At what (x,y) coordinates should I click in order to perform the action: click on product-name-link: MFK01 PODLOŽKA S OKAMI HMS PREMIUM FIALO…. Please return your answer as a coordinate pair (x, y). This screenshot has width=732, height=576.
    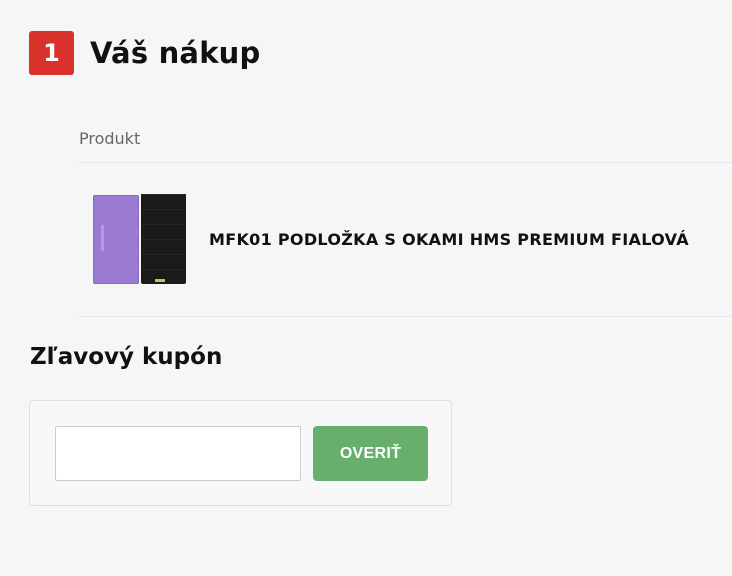
    Looking at the image, I should click on (449, 239).